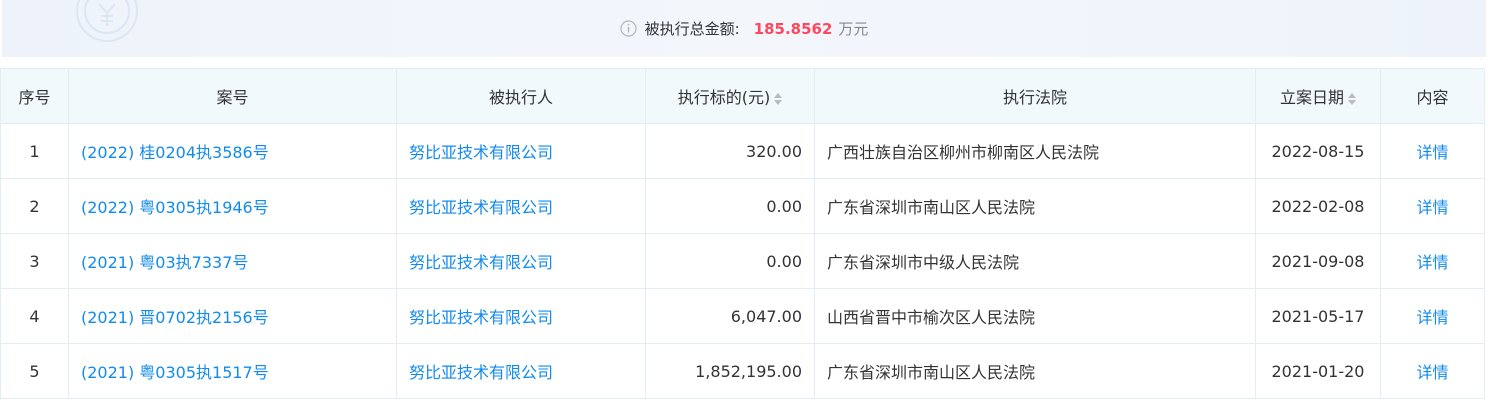 The width and height of the screenshot is (1488, 403). What do you see at coordinates (34, 206) in the screenshot?
I see `row-index: 2` at bounding box center [34, 206].